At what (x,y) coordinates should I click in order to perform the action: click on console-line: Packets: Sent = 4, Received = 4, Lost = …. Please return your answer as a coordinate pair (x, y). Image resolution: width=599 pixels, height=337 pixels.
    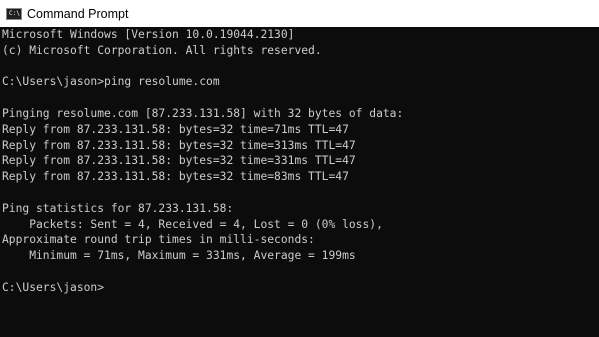
    Looking at the image, I should click on (192, 224).